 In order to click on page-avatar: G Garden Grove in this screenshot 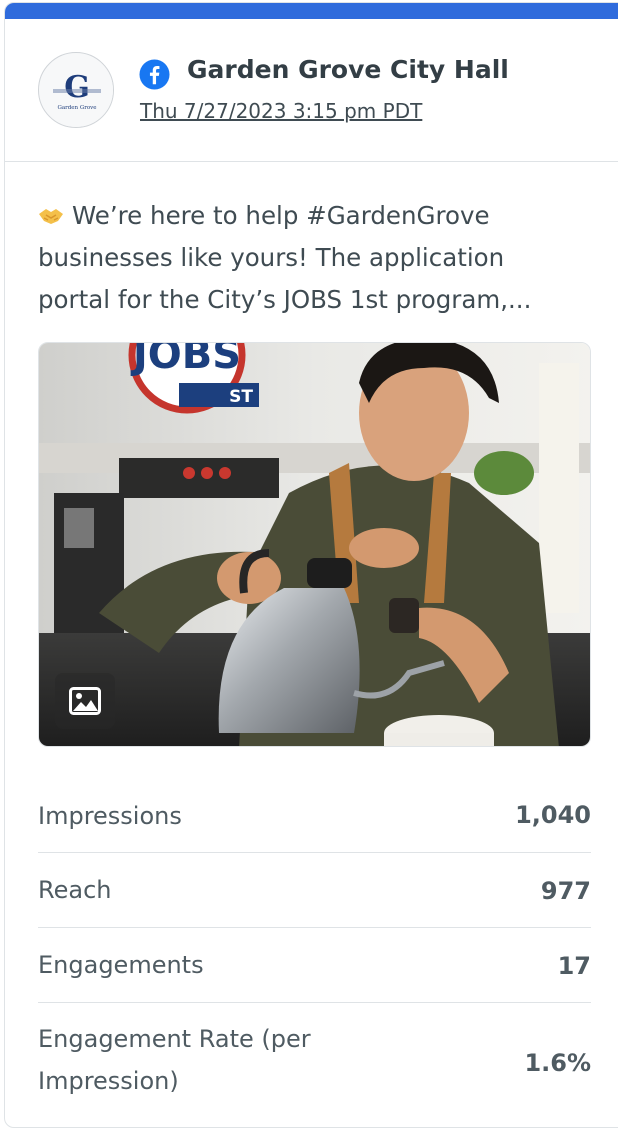, I will do `click(76, 90)`.